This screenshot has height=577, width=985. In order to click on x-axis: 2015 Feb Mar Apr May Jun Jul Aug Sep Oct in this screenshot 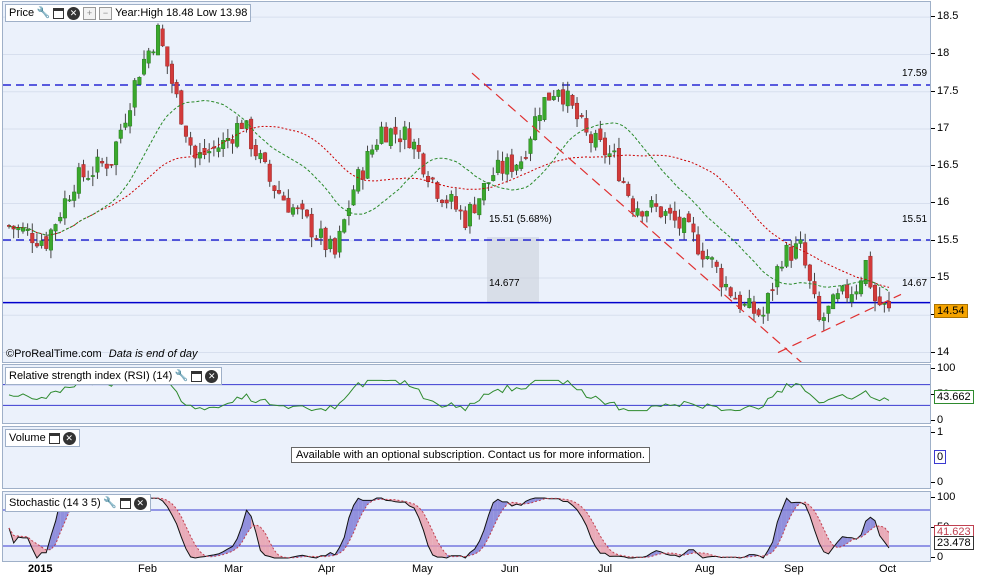, I will do `click(466, 570)`.